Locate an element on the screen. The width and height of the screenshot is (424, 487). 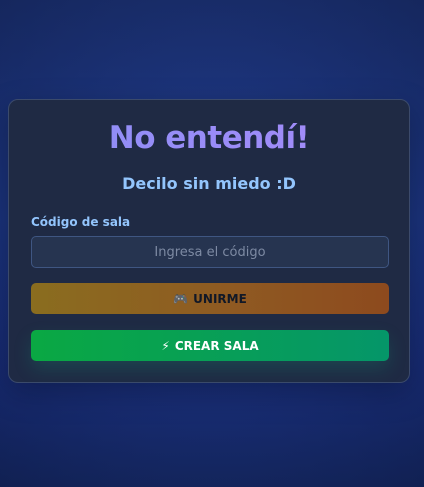
page-title: No entendí! is located at coordinates (209, 138).